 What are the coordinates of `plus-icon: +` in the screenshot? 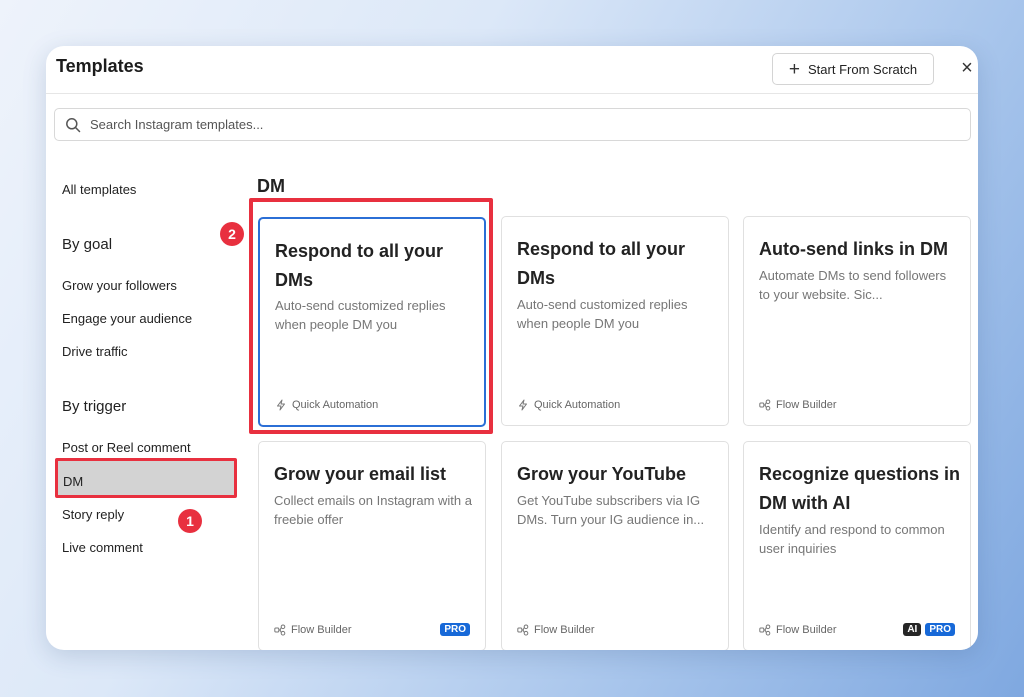 It's located at (794, 69).